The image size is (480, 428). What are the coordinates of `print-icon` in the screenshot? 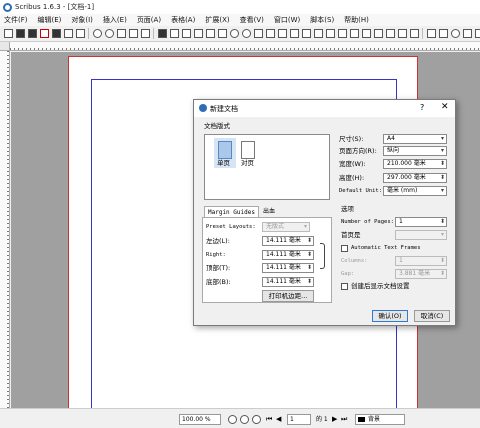 It's located at (56, 33).